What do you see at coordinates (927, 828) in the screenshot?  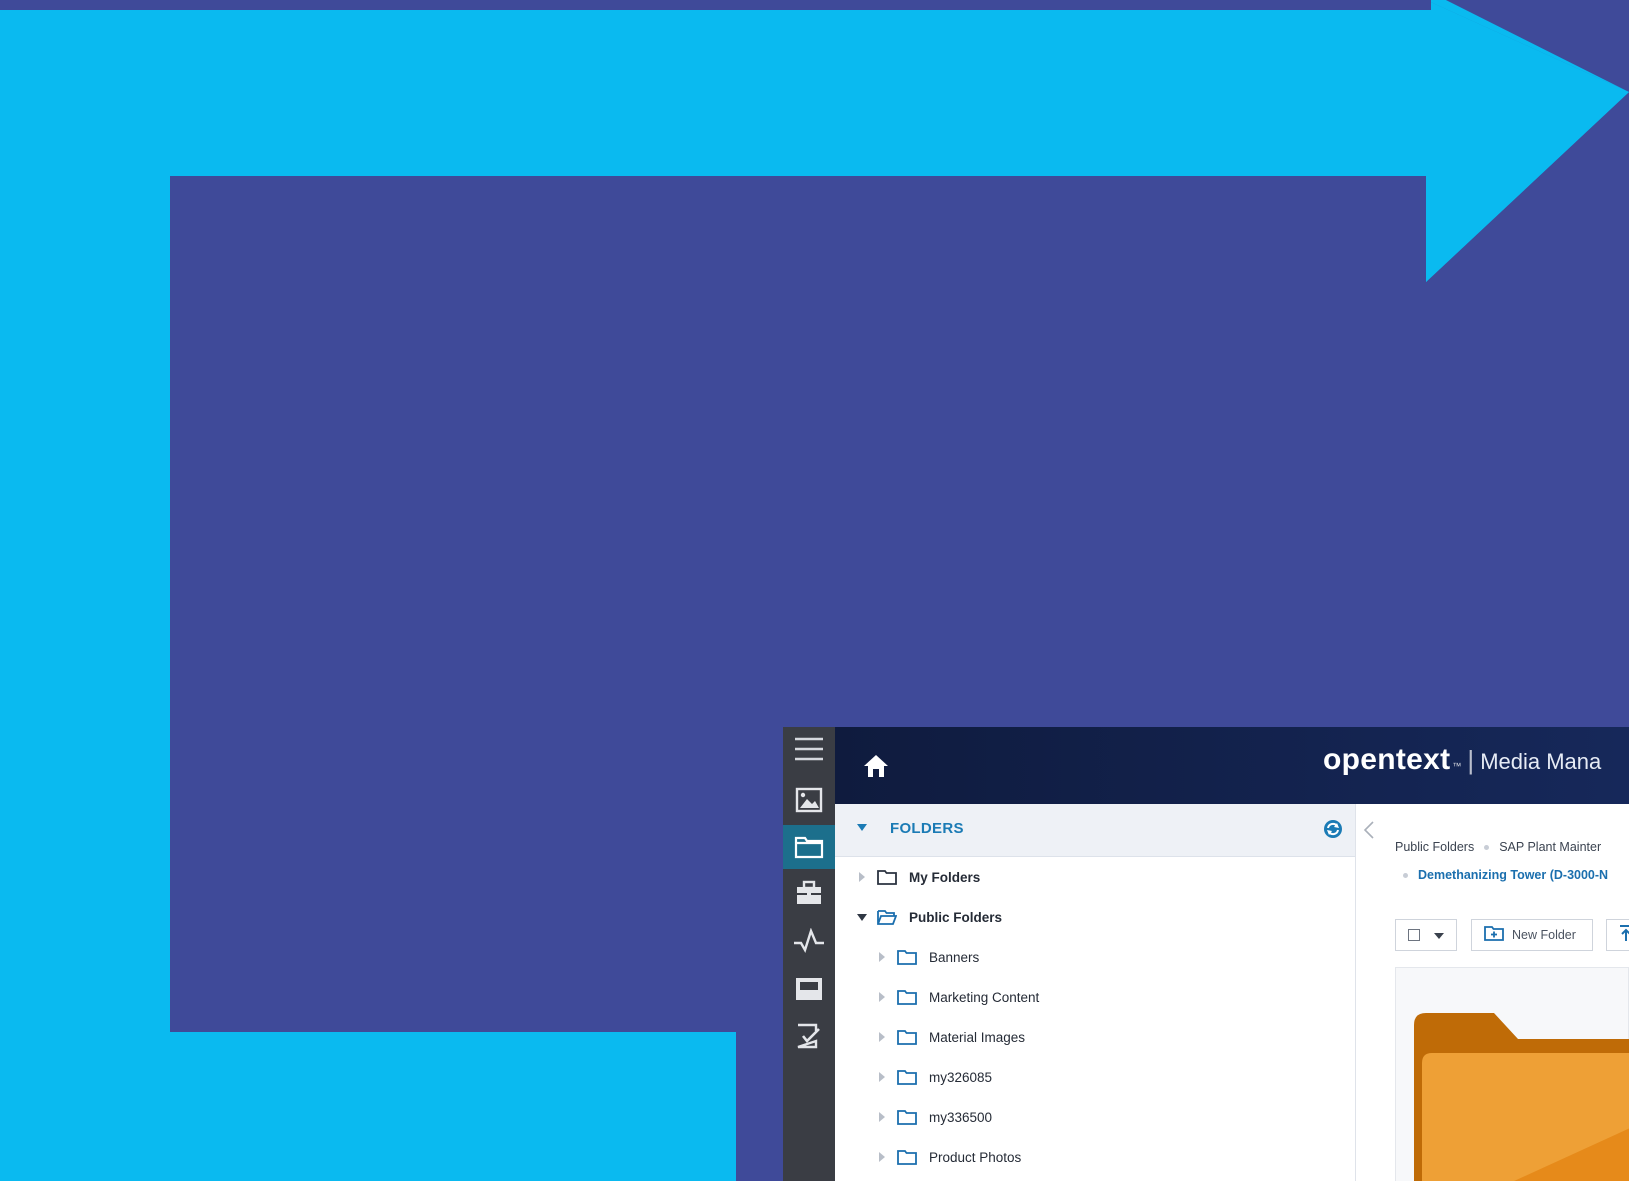 I see `folders-title: FOLDERS` at bounding box center [927, 828].